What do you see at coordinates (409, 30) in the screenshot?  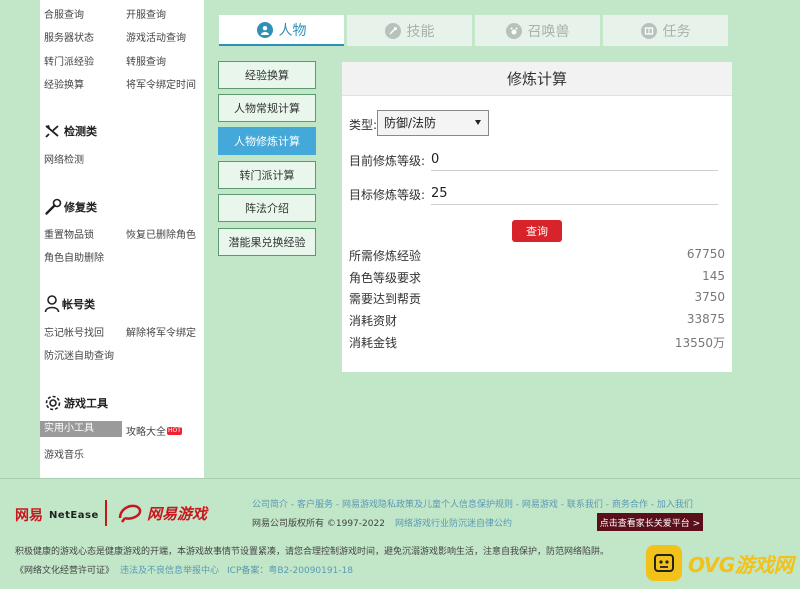 I see `tab-skills: 技能` at bounding box center [409, 30].